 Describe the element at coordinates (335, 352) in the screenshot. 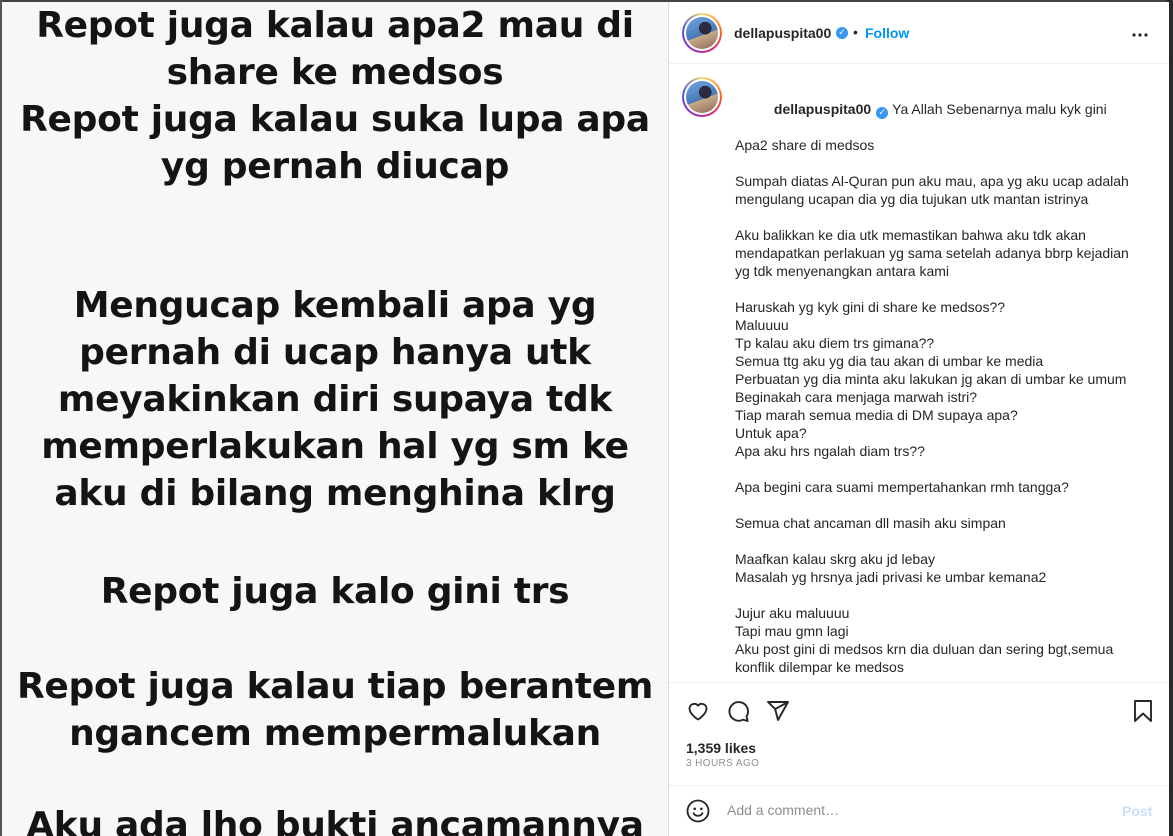

I see `image-text-line: pernah di ucap hanya utk` at that location.